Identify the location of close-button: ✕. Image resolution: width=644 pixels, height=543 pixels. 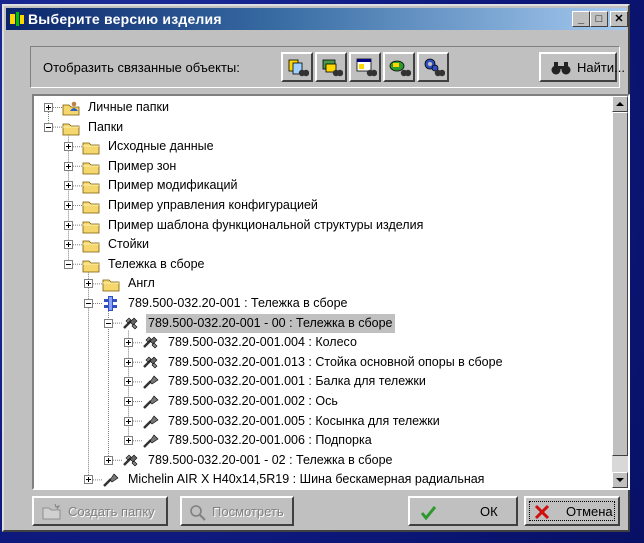
(619, 19).